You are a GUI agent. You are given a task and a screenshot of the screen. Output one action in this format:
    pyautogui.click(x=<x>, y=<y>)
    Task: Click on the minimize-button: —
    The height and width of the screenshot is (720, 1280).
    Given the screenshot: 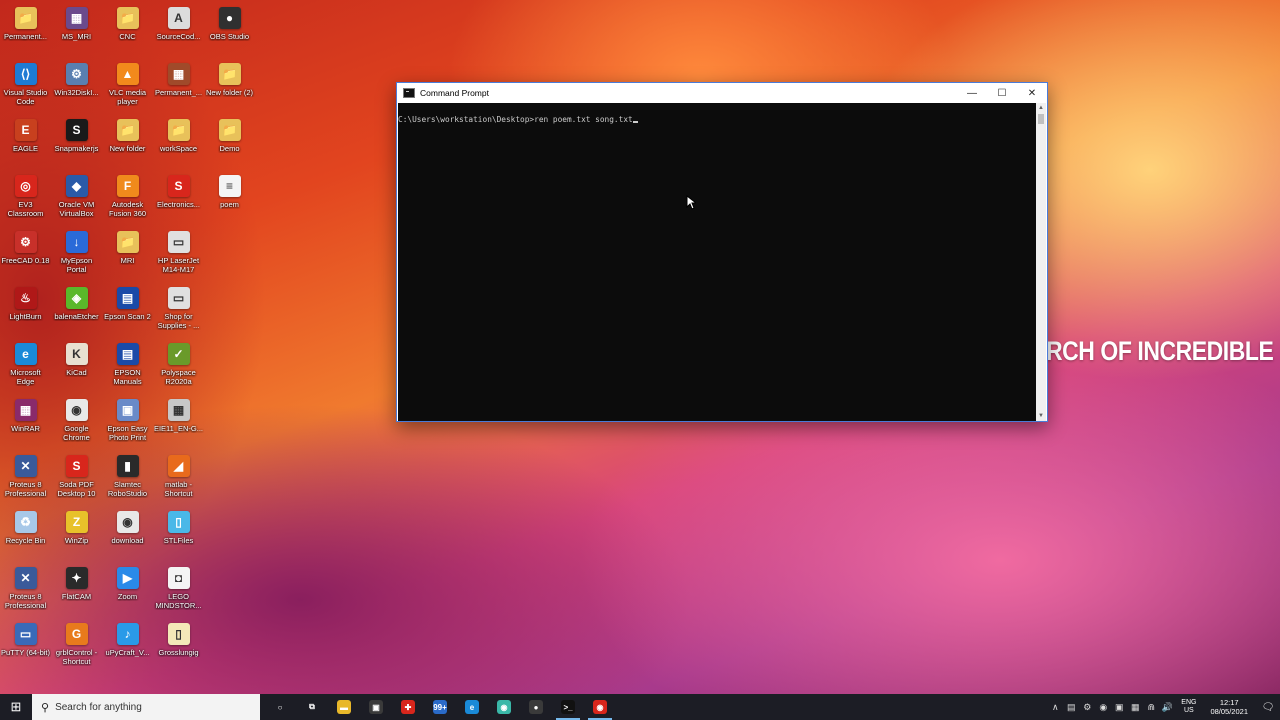 What is the action you would take?
    pyautogui.click(x=972, y=93)
    